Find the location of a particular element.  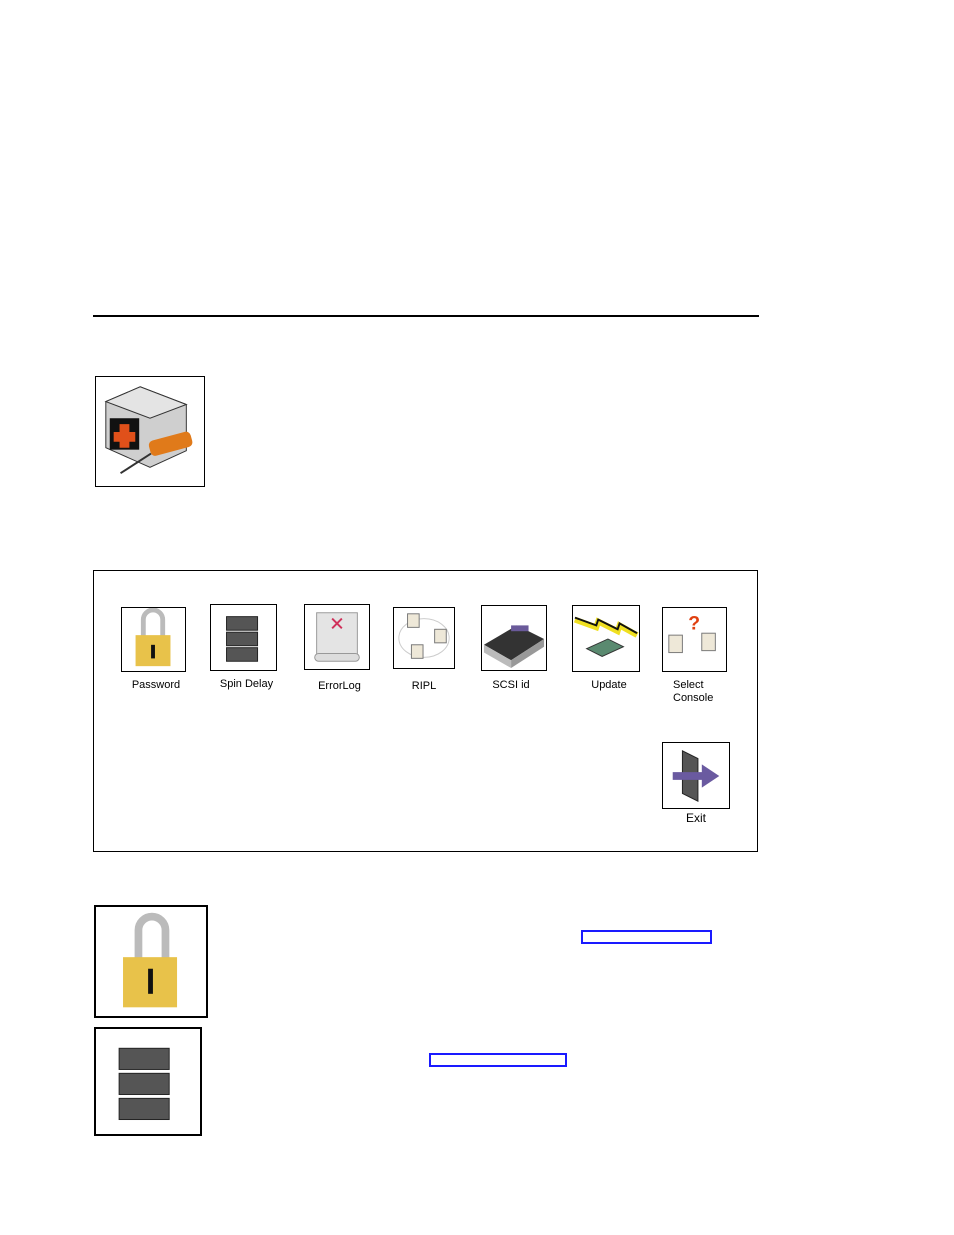

select-console-icon: ? is located at coordinates (692, 633).